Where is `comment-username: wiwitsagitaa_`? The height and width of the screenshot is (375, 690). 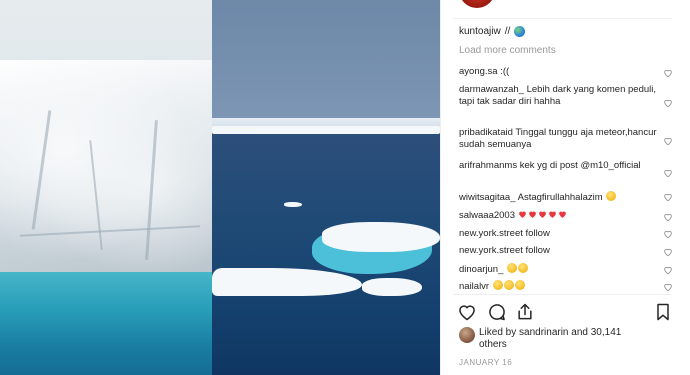
comment-username: wiwitsagitaa_ is located at coordinates (487, 197).